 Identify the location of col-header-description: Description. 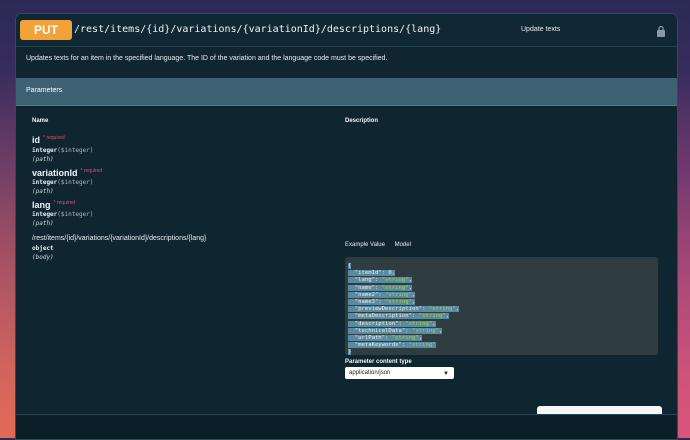
(362, 121).